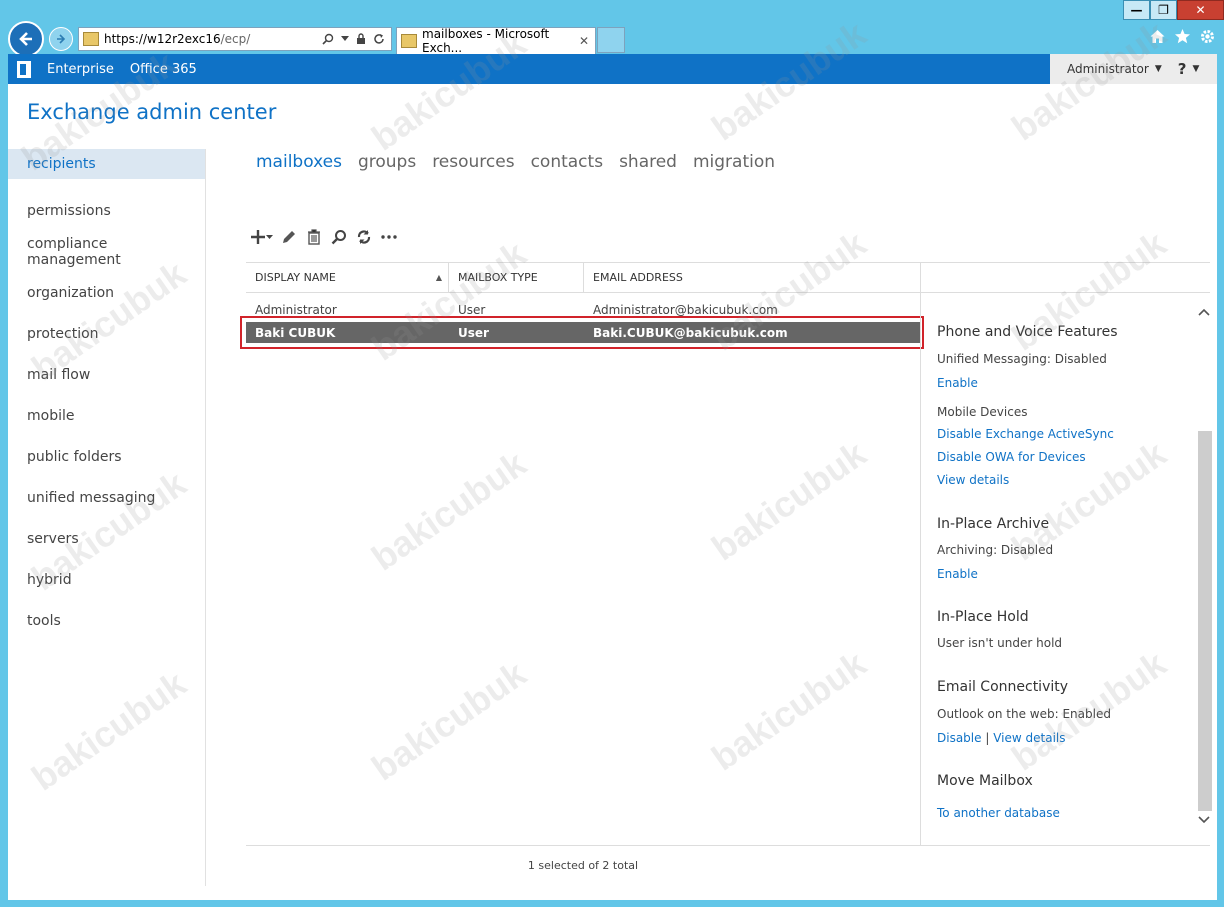 This screenshot has width=1224, height=907. I want to click on enable-um-link: Enable, so click(957, 383).